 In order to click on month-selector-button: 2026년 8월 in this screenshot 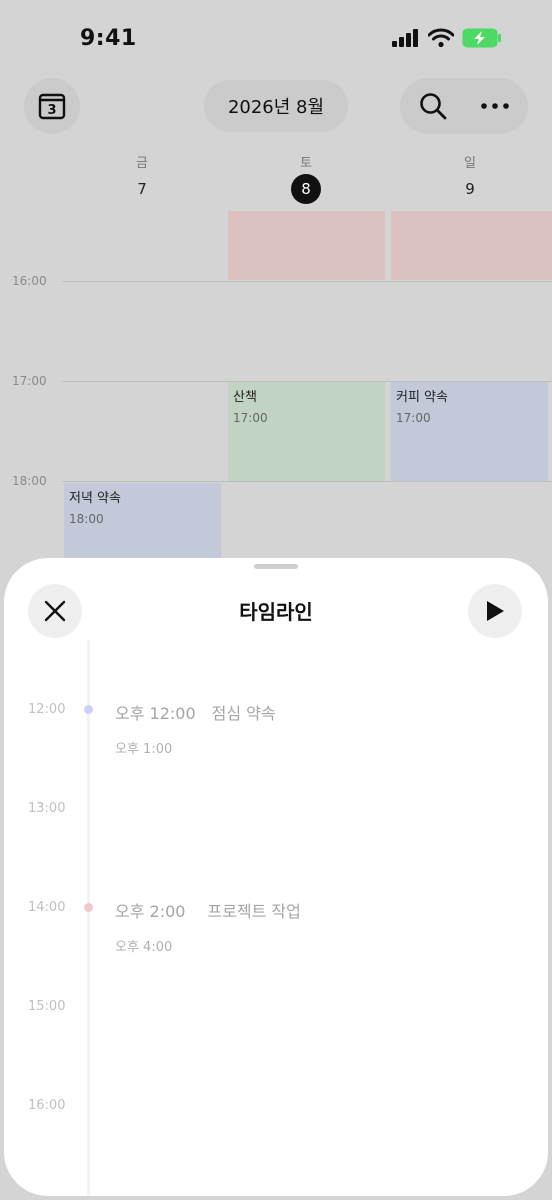, I will do `click(276, 106)`.